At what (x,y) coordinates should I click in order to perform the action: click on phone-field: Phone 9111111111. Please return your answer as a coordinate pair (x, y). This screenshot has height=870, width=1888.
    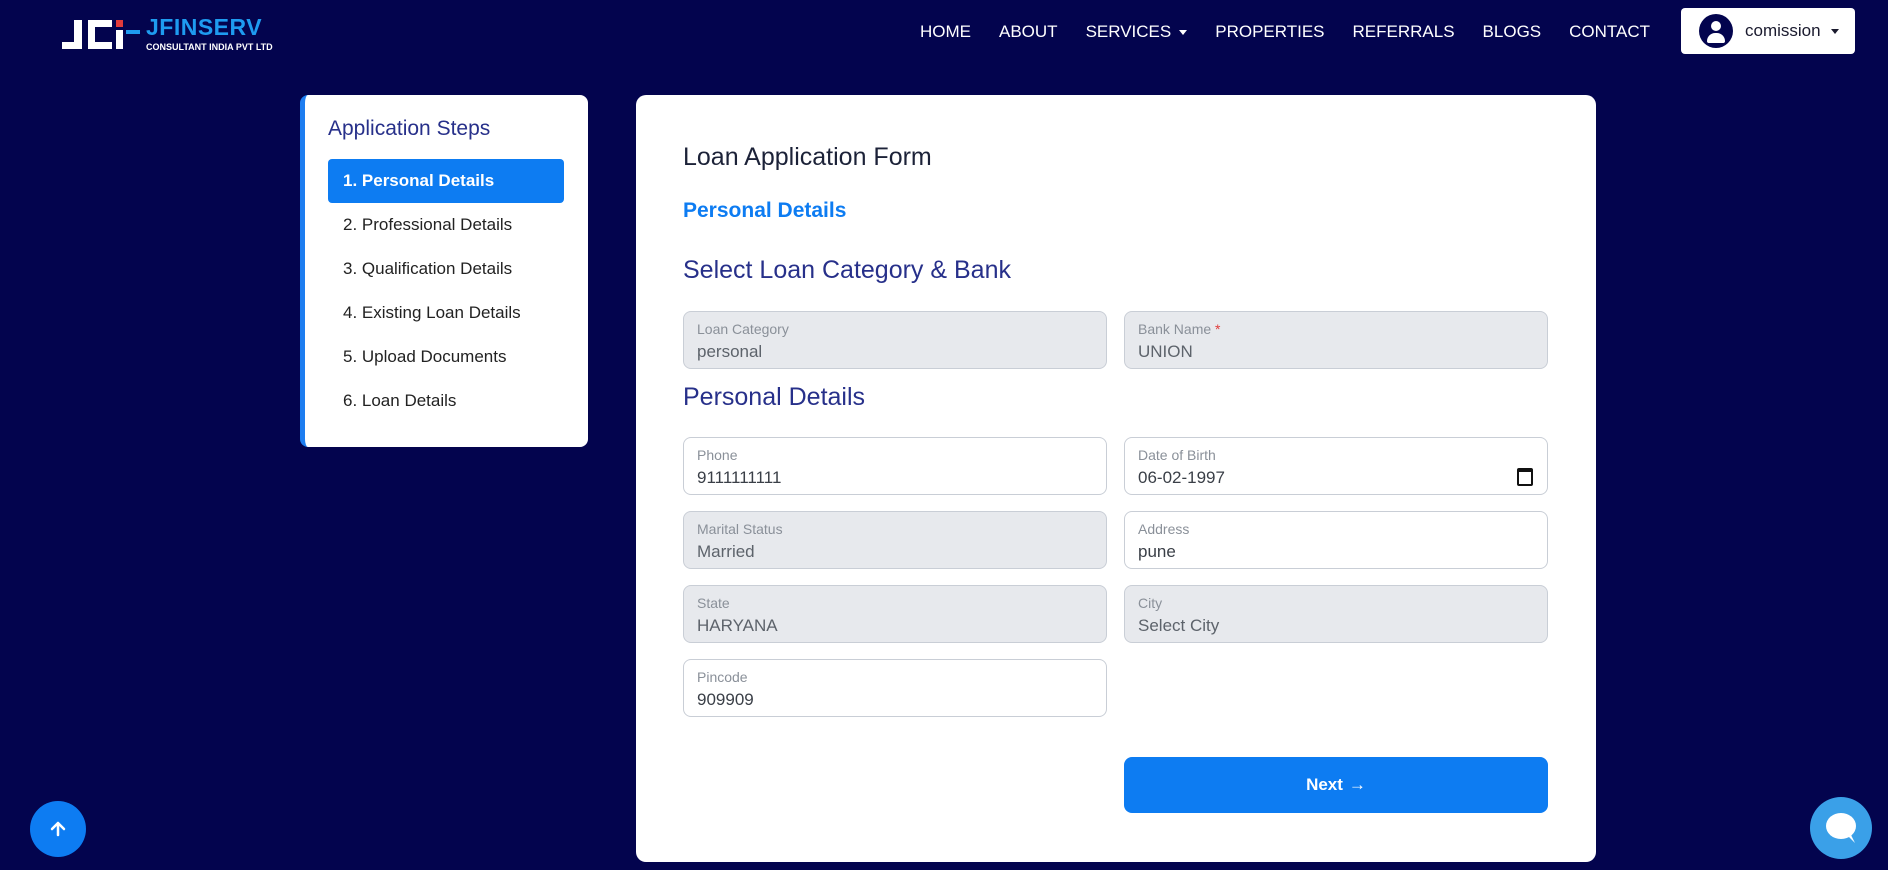
    Looking at the image, I should click on (895, 466).